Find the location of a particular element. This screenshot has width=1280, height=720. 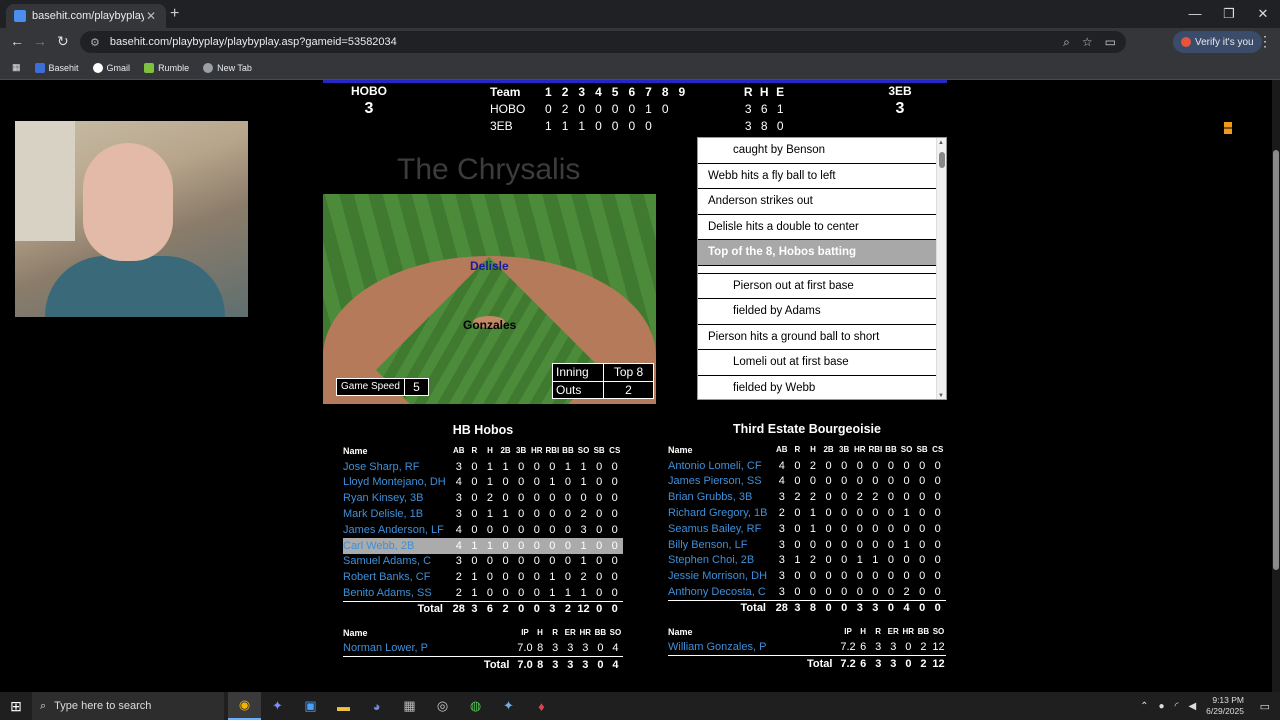

batter-name-link: Seamus Bailey, RF is located at coordinates (721, 529).